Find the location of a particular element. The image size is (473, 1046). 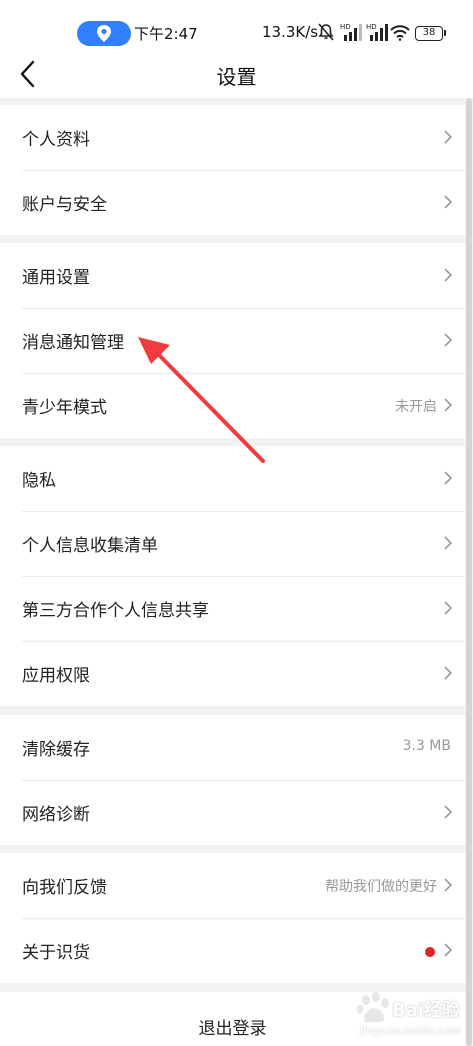

page-title: 设置 is located at coordinates (236, 77).